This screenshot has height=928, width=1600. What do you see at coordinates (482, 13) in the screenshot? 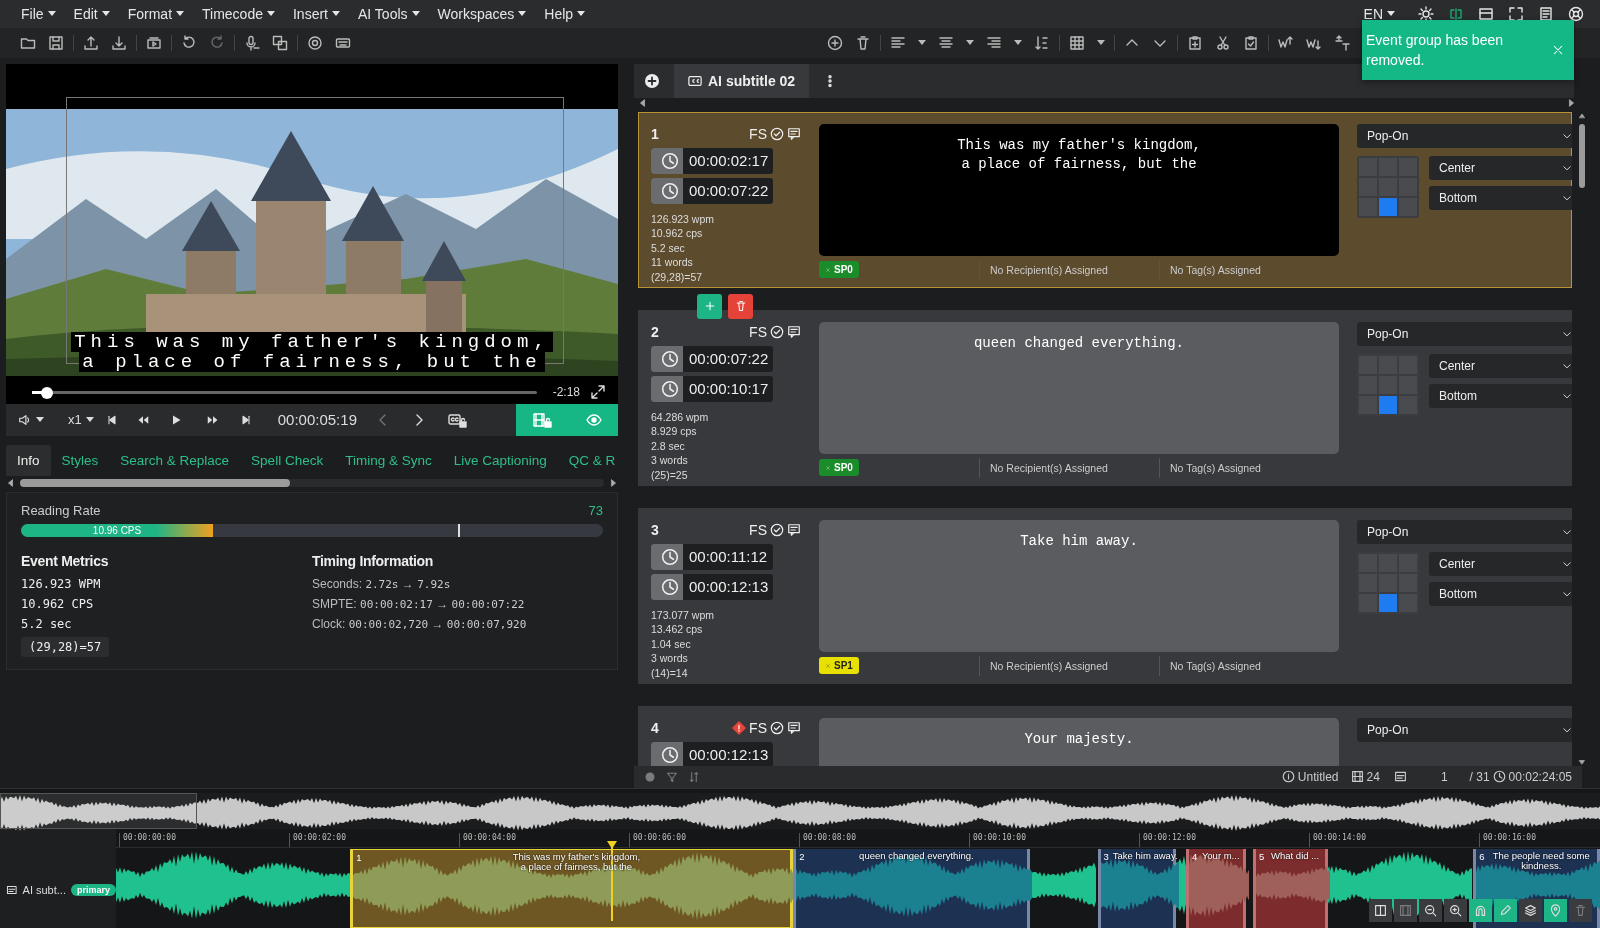
I see `menu-item: Workspaces` at bounding box center [482, 13].